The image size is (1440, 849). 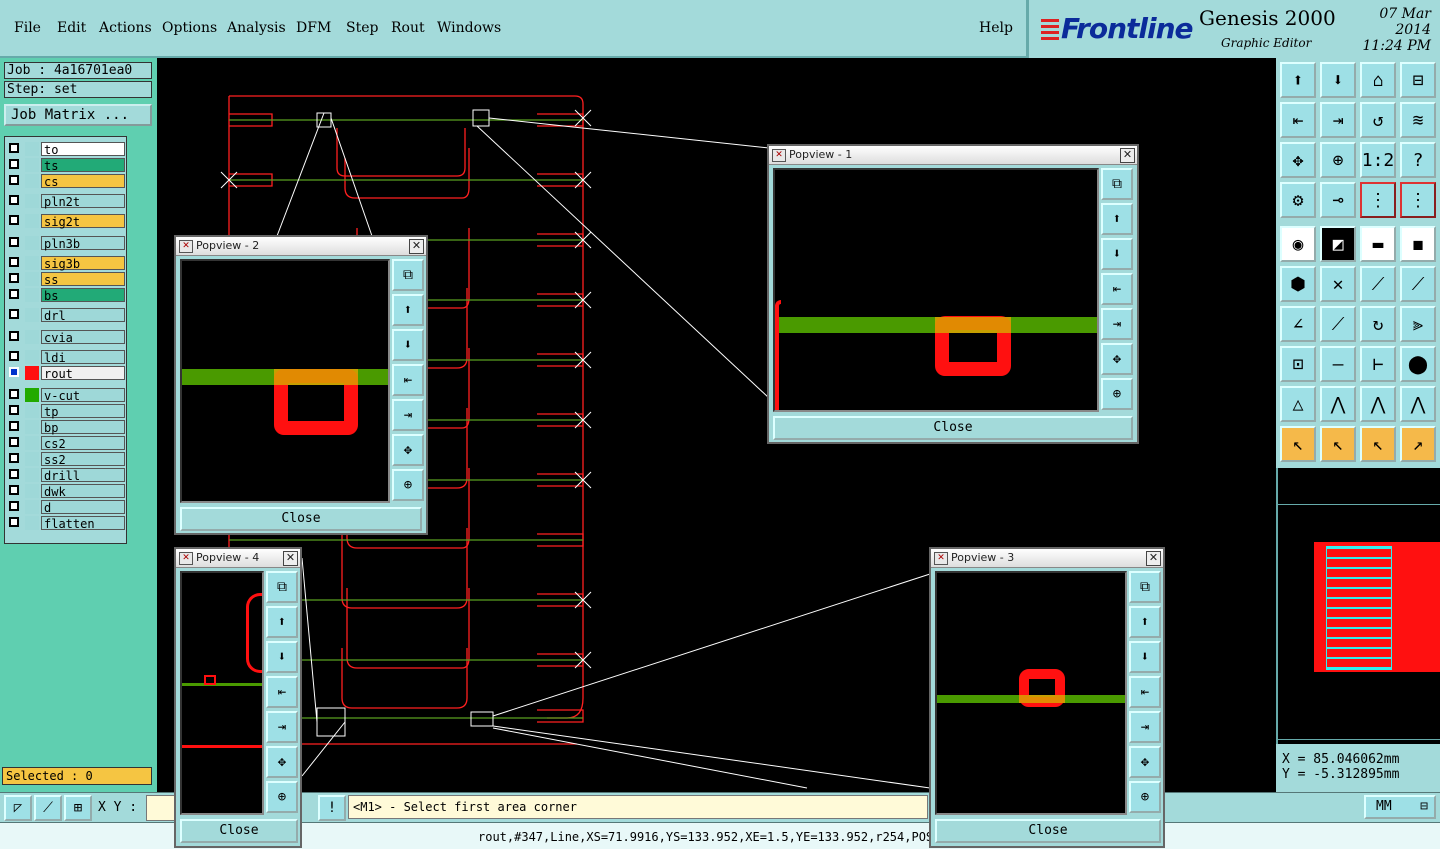 What do you see at coordinates (1418, 404) in the screenshot?
I see `arc-3-icon: ⋀` at bounding box center [1418, 404].